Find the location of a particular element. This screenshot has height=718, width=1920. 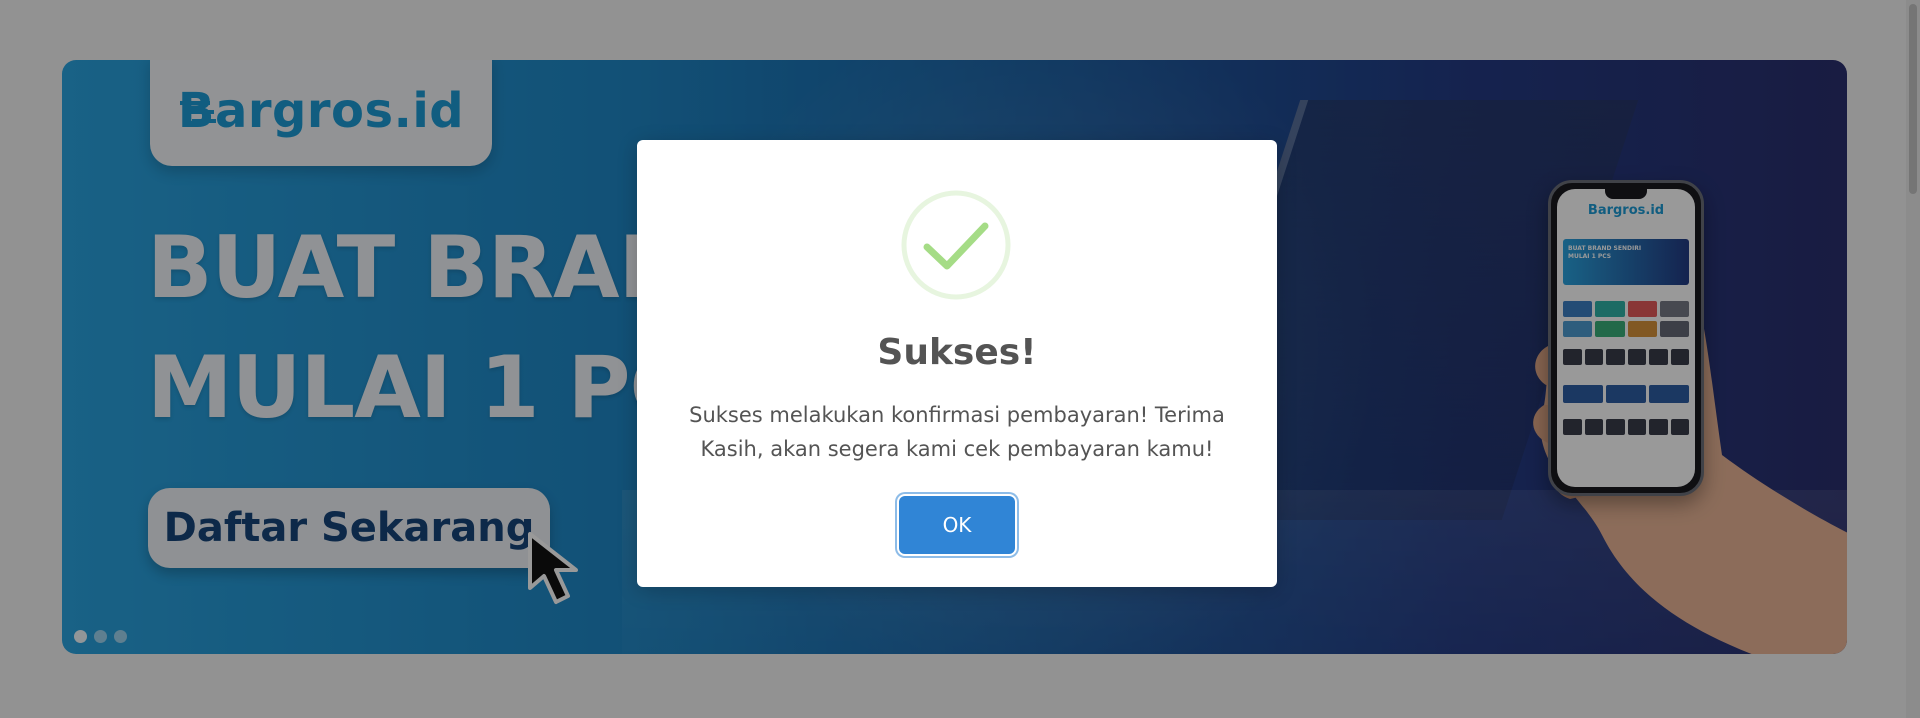

dialog-title: Sukses! is located at coordinates (957, 352).